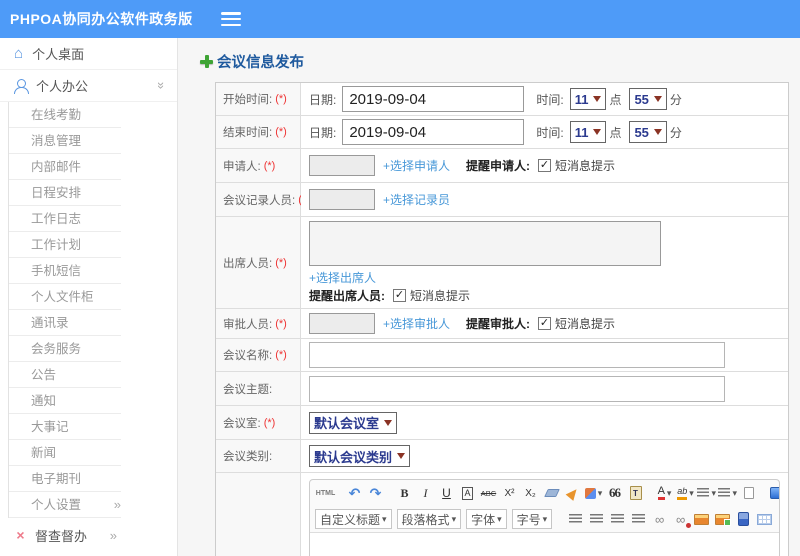 Image resolution: width=800 pixels, height=556 pixels. Describe the element at coordinates (404, 493) in the screenshot. I see `bold-button: B` at that location.